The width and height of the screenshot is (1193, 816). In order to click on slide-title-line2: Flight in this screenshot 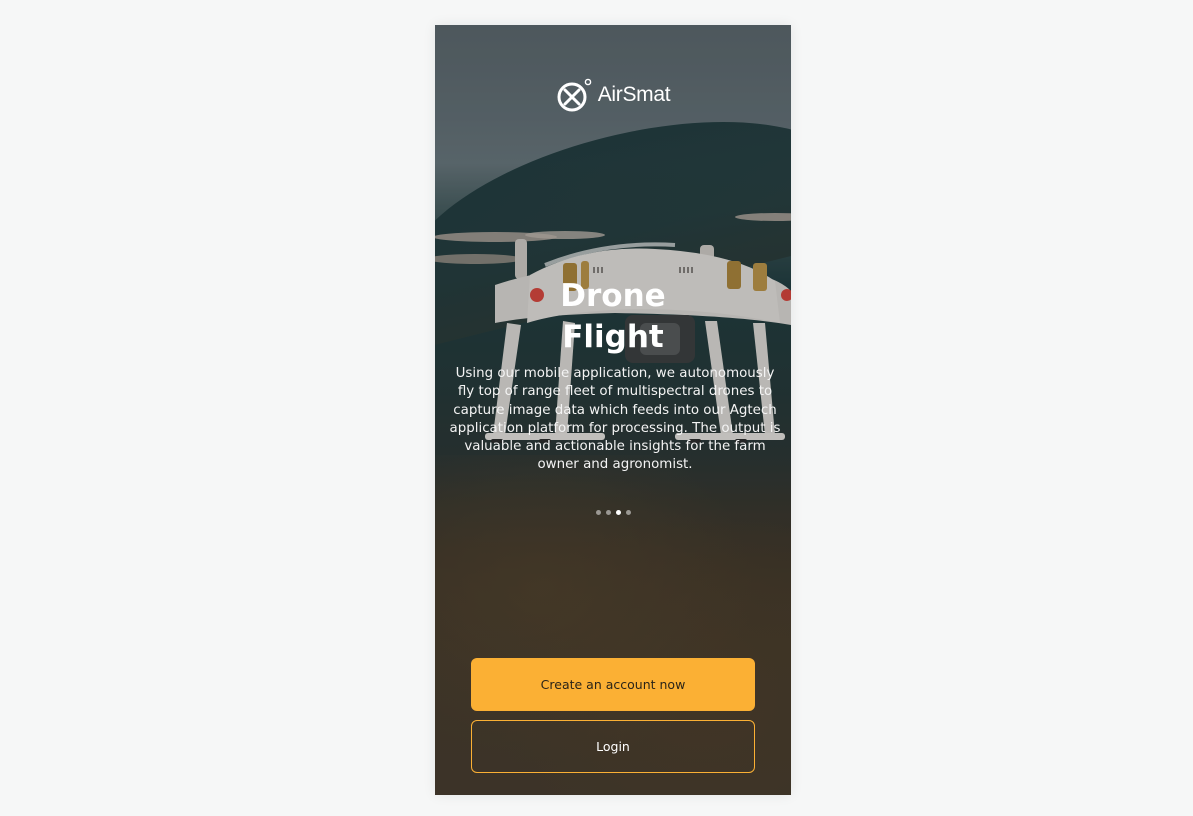, I will do `click(613, 337)`.